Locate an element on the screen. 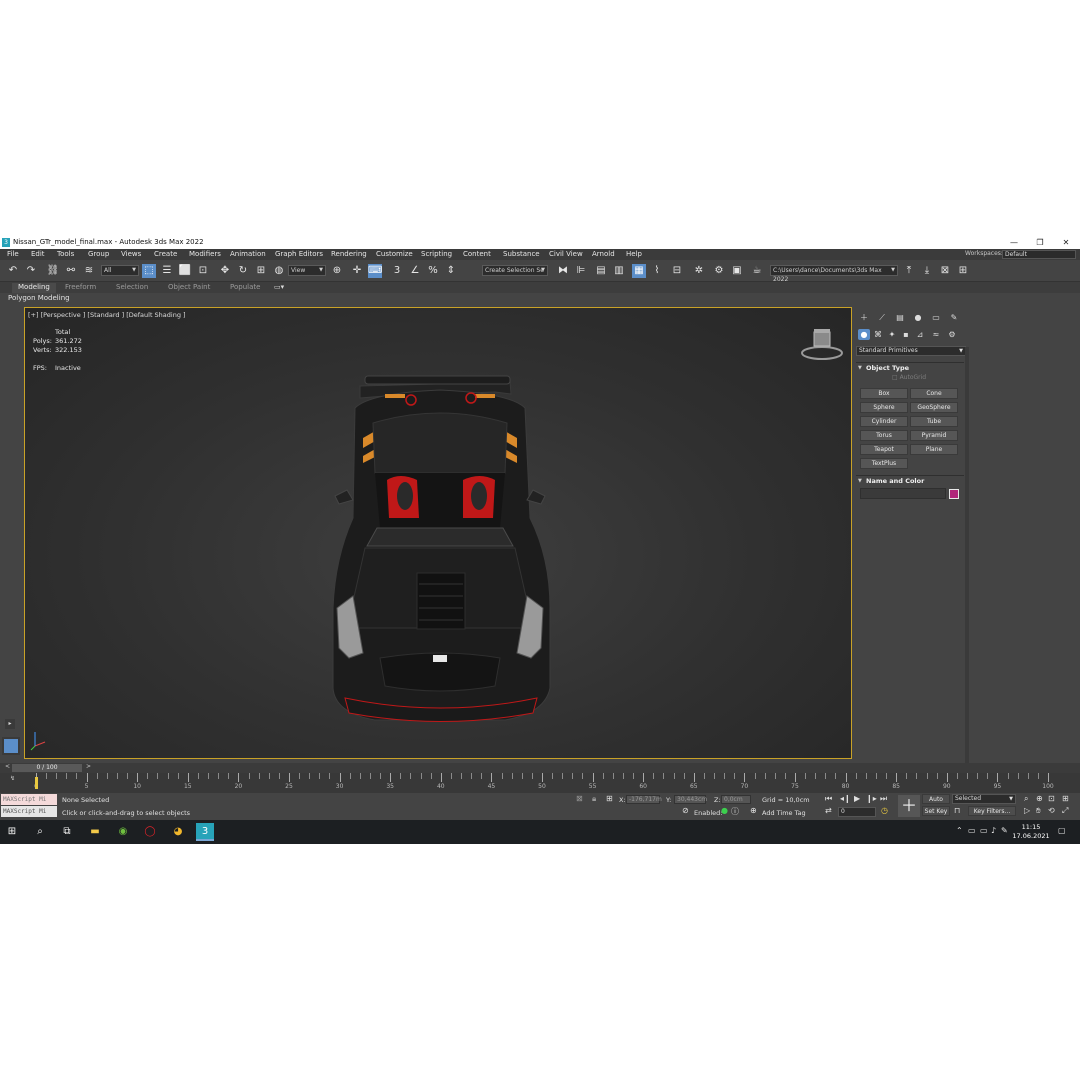 The image size is (1080, 1080). play-icon: ▶ is located at coordinates (857, 798).